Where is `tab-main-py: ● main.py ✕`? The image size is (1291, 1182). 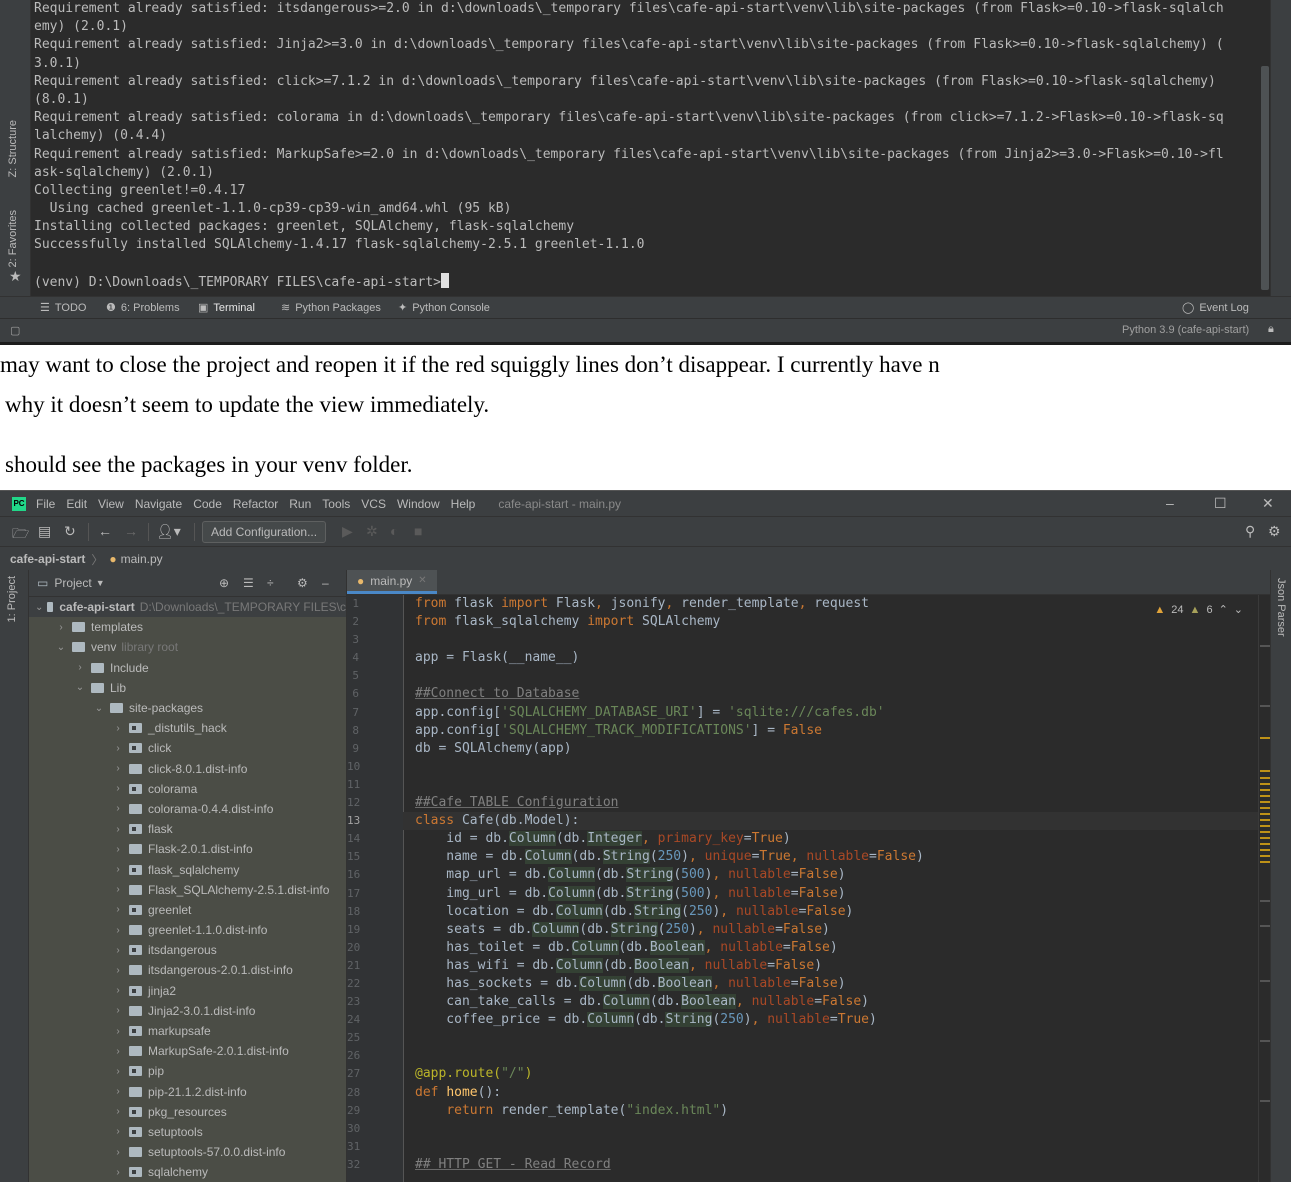
tab-main-py: ● main.py ✕ is located at coordinates (392, 582).